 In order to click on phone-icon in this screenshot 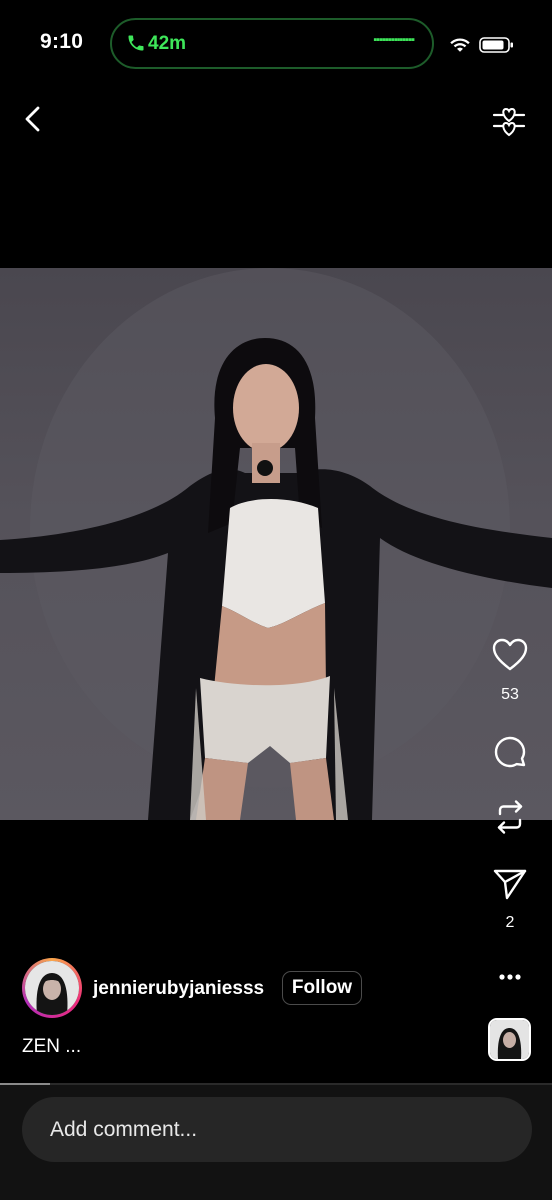, I will do `click(136, 43)`.